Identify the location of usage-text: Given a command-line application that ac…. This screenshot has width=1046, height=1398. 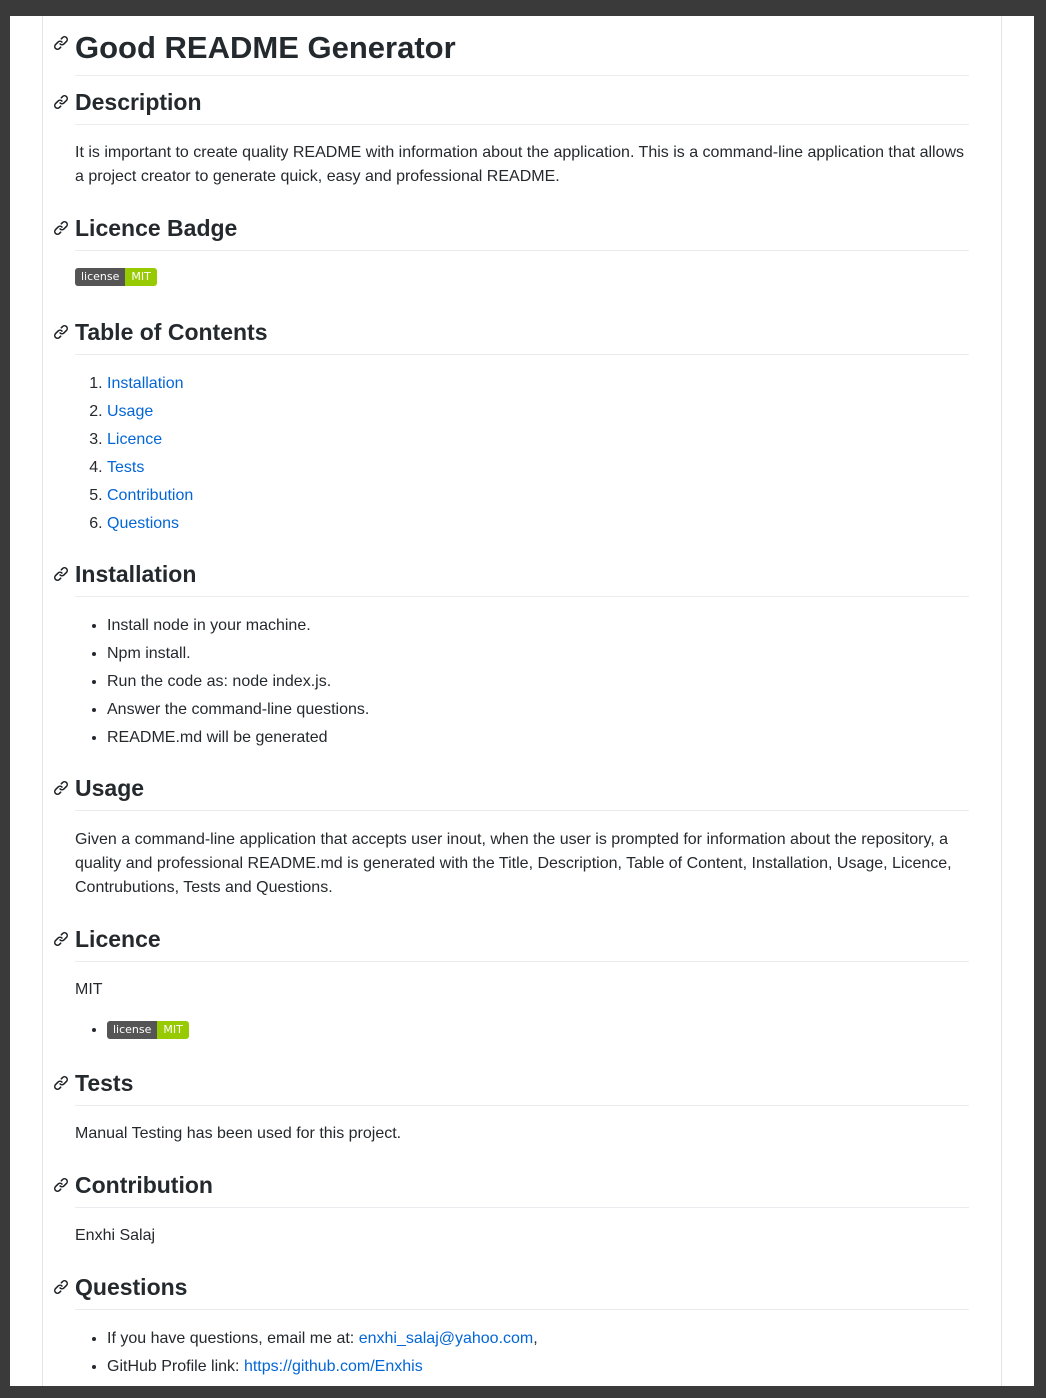
(513, 863).